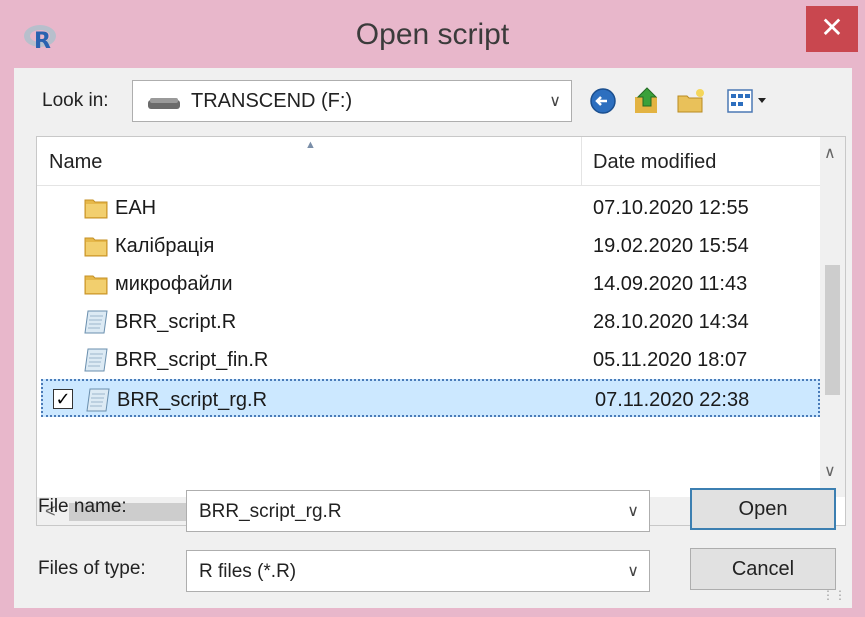  I want to click on files-of-type-label: Files of type:, so click(92, 568).